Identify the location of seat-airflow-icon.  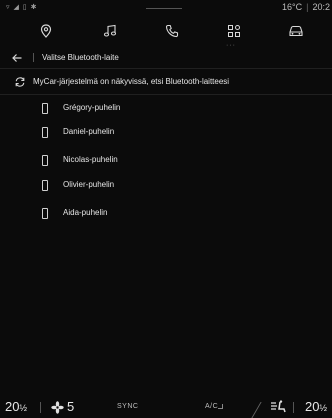
(278, 407).